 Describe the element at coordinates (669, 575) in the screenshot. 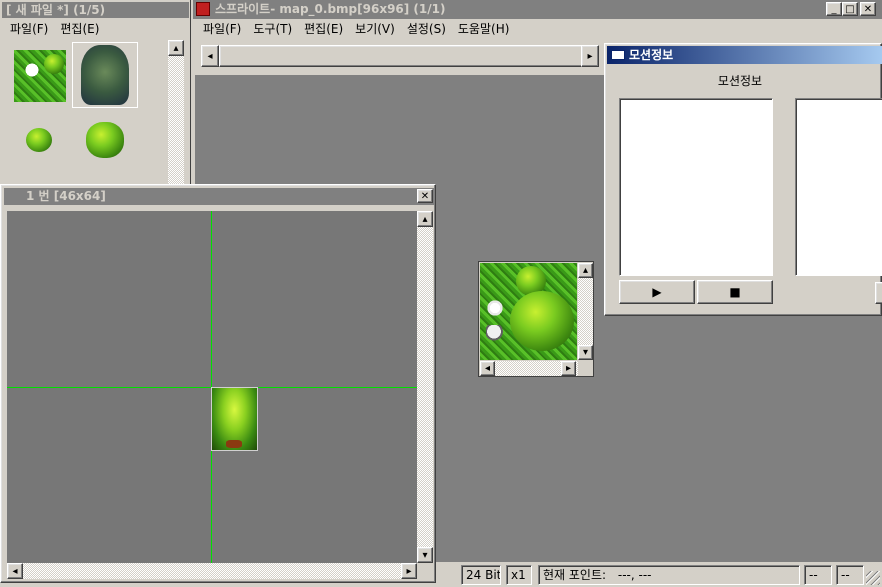

I see `status-point: 현재 포인트: ---, ---` at that location.